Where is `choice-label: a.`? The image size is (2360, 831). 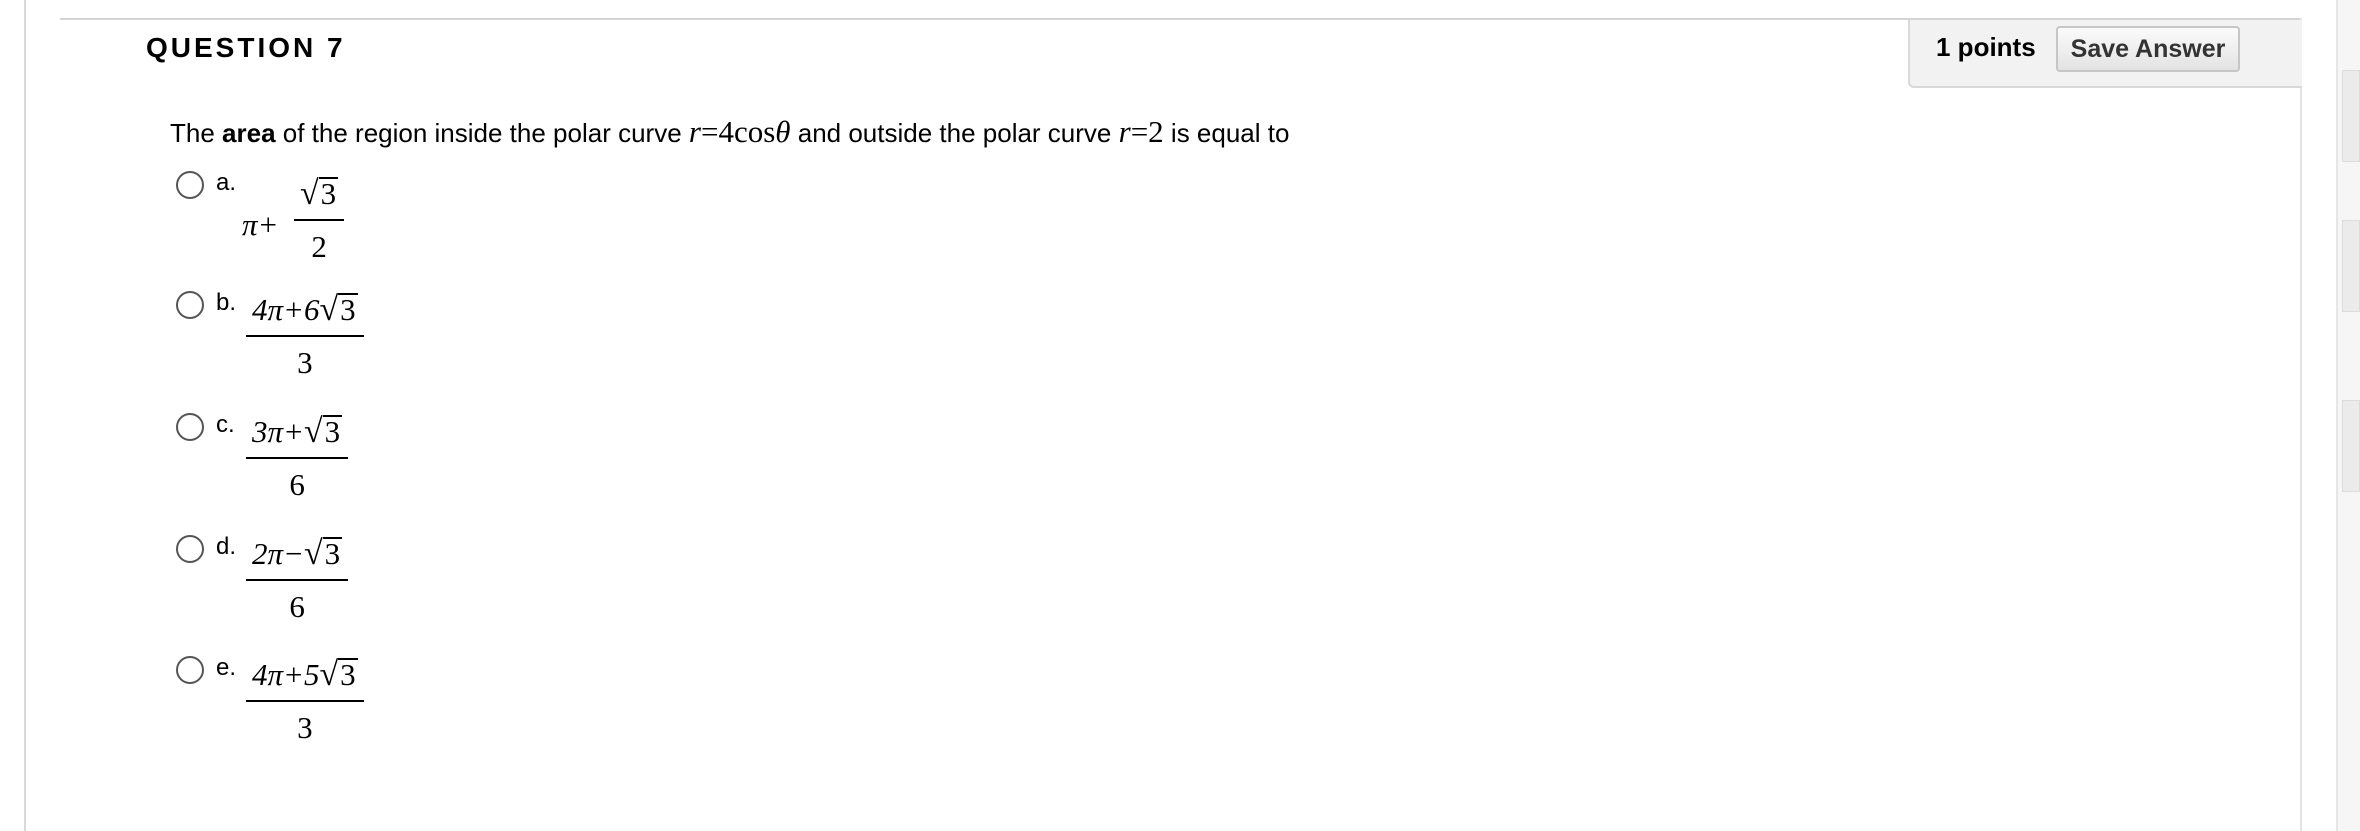
choice-label: a. is located at coordinates (226, 182).